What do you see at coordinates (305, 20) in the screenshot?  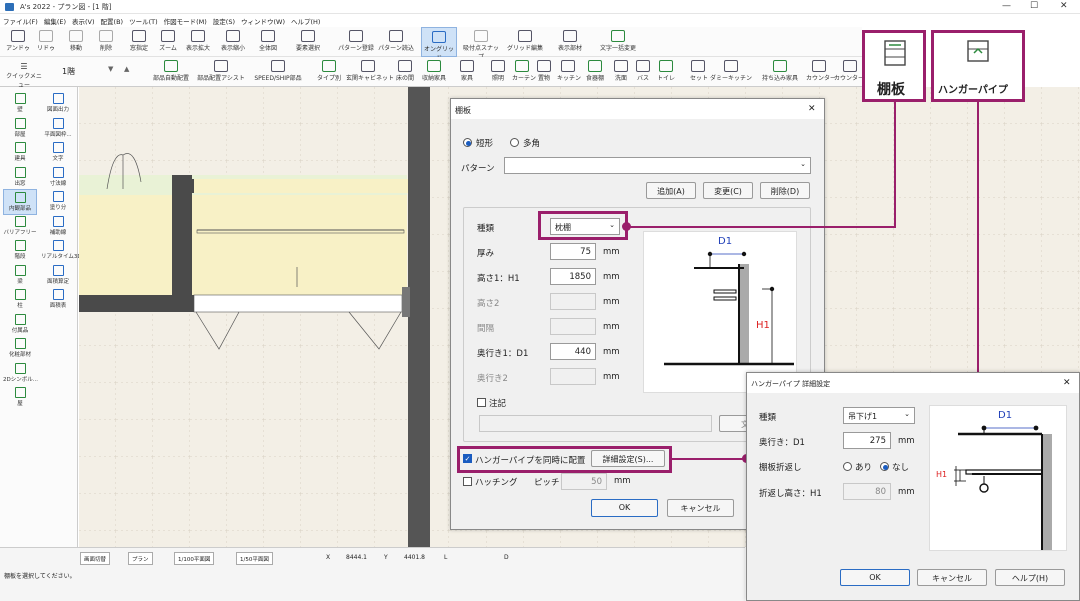 I see `menu-help: ヘルプ(H)` at bounding box center [305, 20].